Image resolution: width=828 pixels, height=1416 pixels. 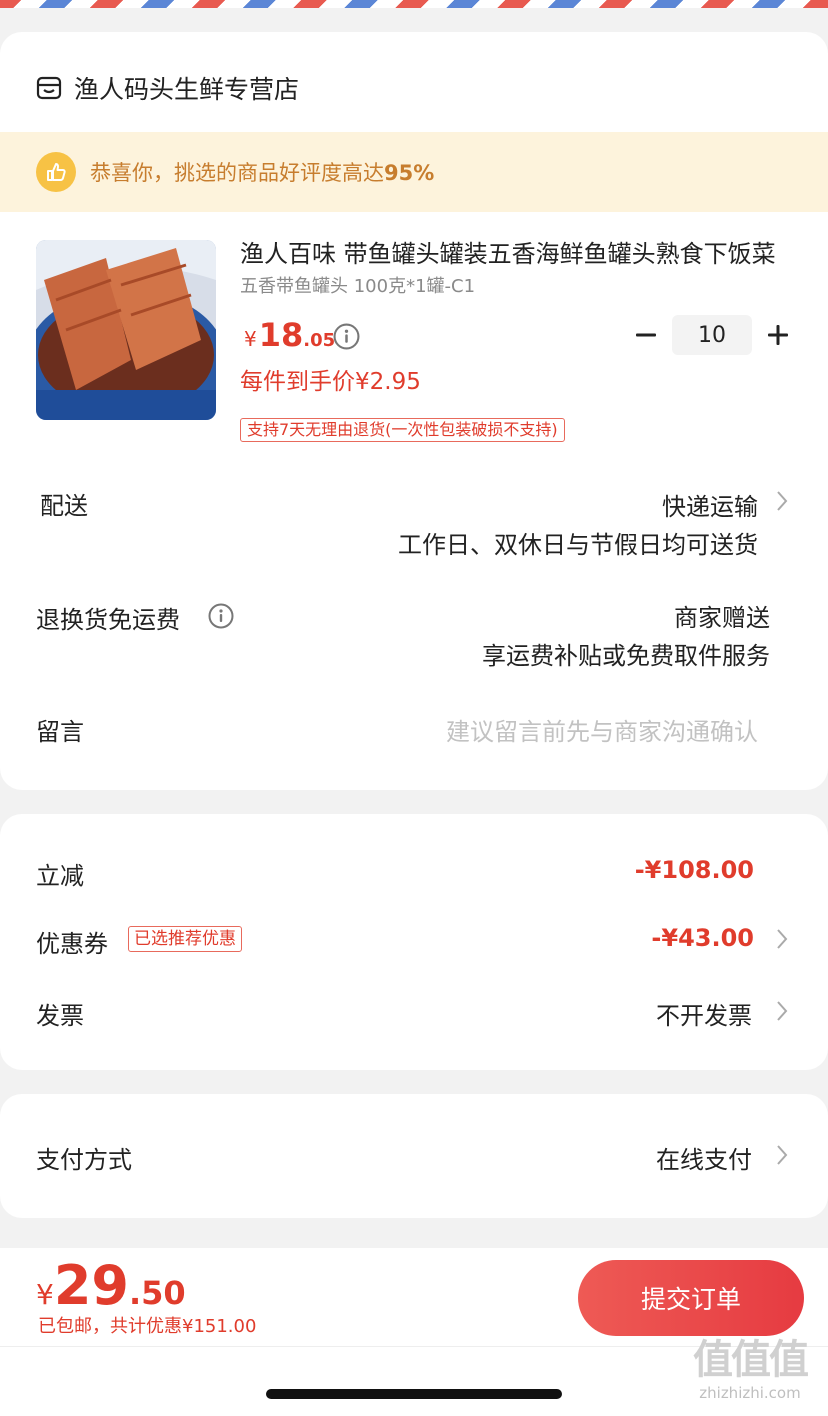 I want to click on return-policy-tag: 支持7天无理由退货(一次性包装破损不支持), so click(x=402, y=430).